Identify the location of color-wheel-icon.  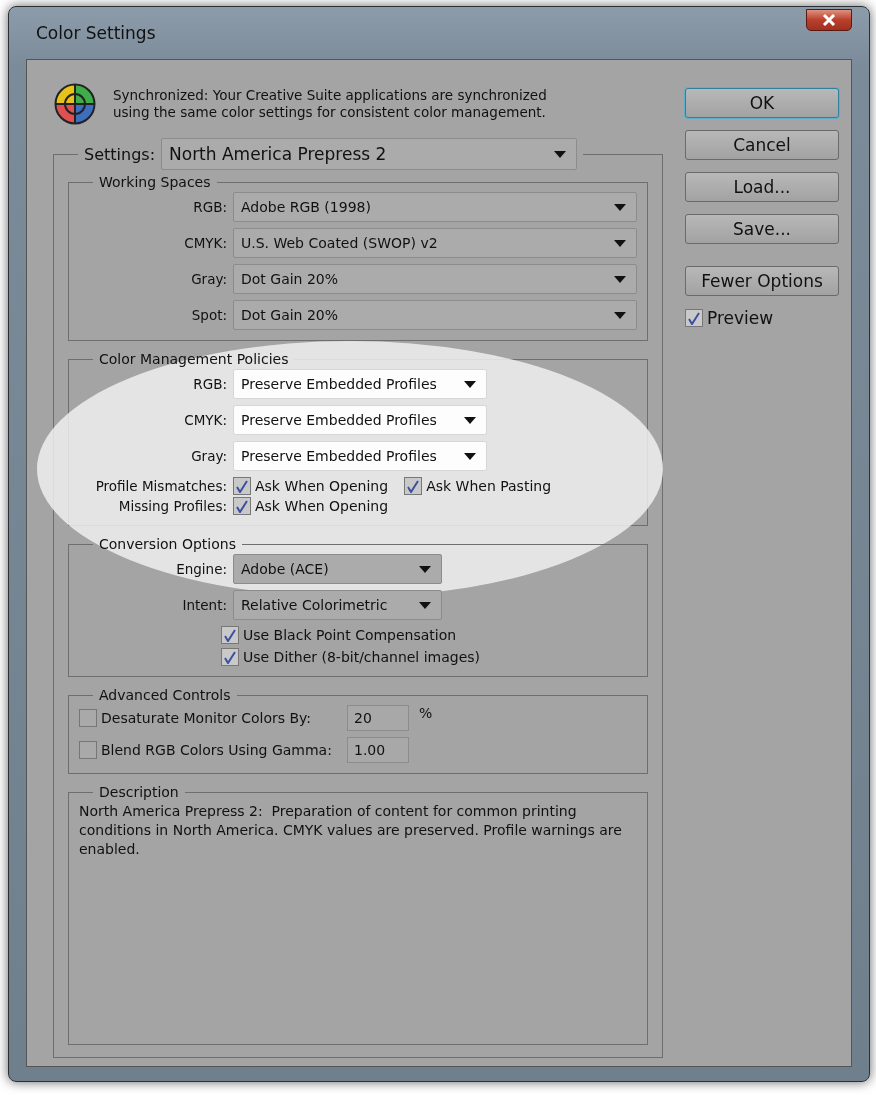
(75, 104).